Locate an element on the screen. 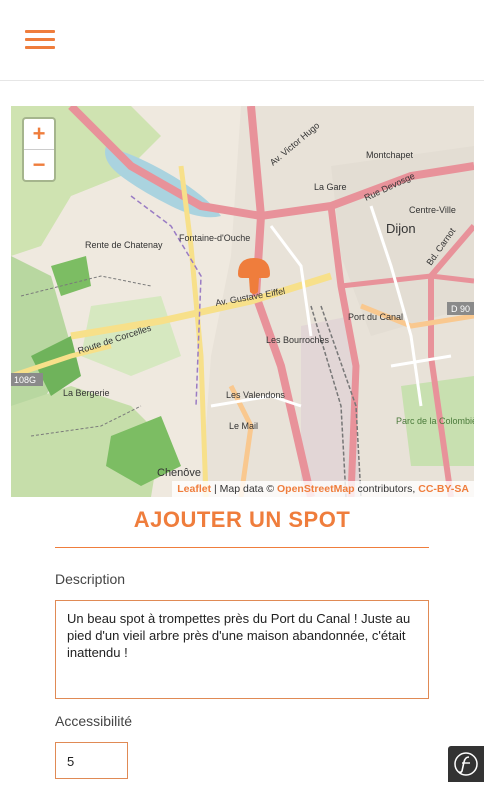  map-label-centre-ville: Centre-Ville is located at coordinates (432, 210).